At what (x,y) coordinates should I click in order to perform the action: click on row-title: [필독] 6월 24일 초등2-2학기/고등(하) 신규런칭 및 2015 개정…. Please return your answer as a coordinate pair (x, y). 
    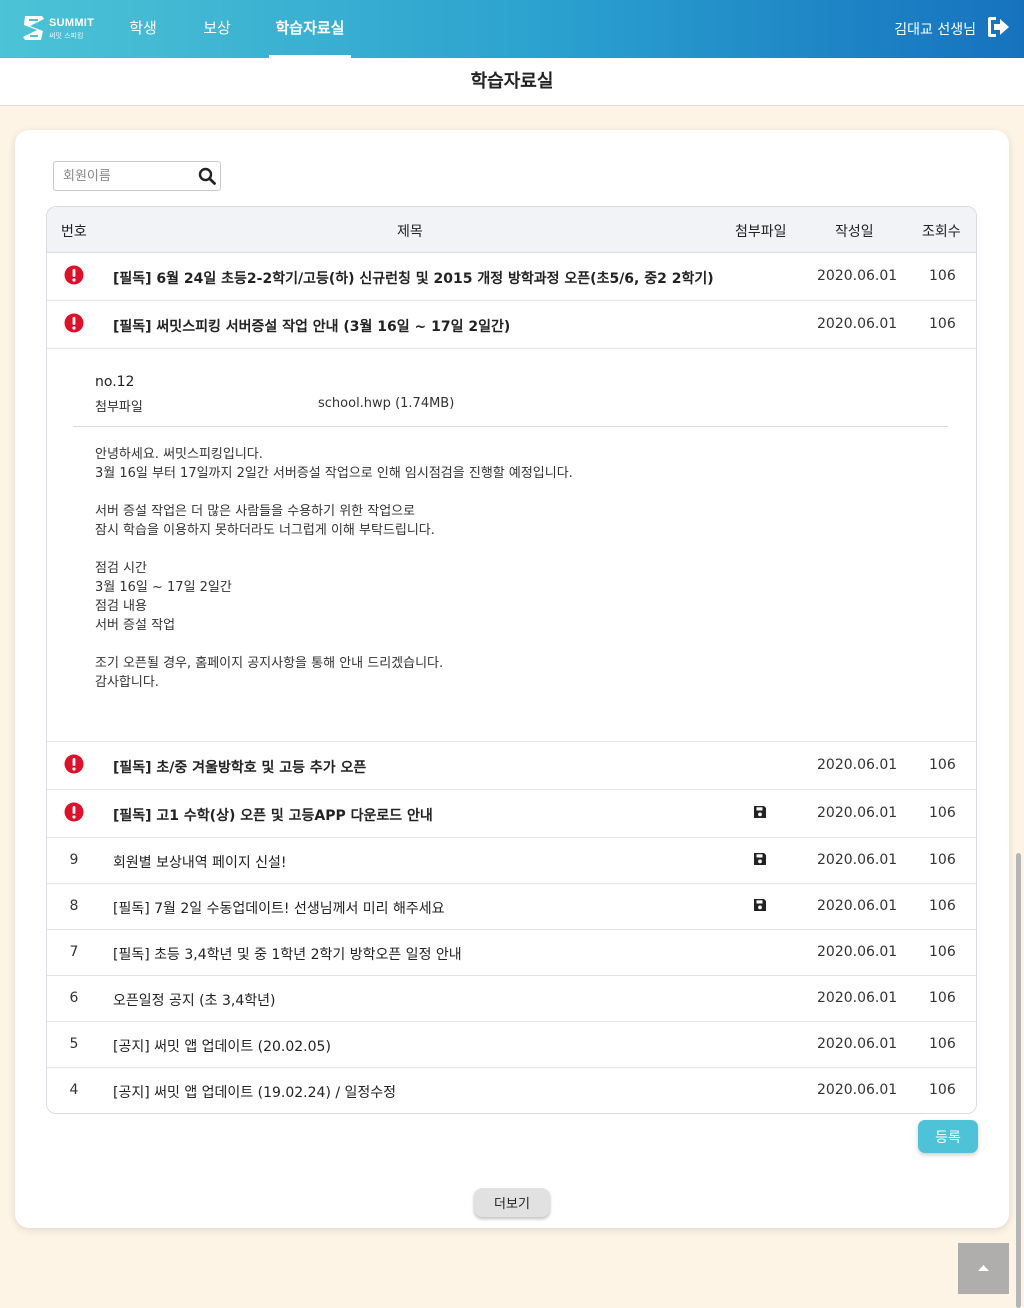
    Looking at the image, I should click on (413, 278).